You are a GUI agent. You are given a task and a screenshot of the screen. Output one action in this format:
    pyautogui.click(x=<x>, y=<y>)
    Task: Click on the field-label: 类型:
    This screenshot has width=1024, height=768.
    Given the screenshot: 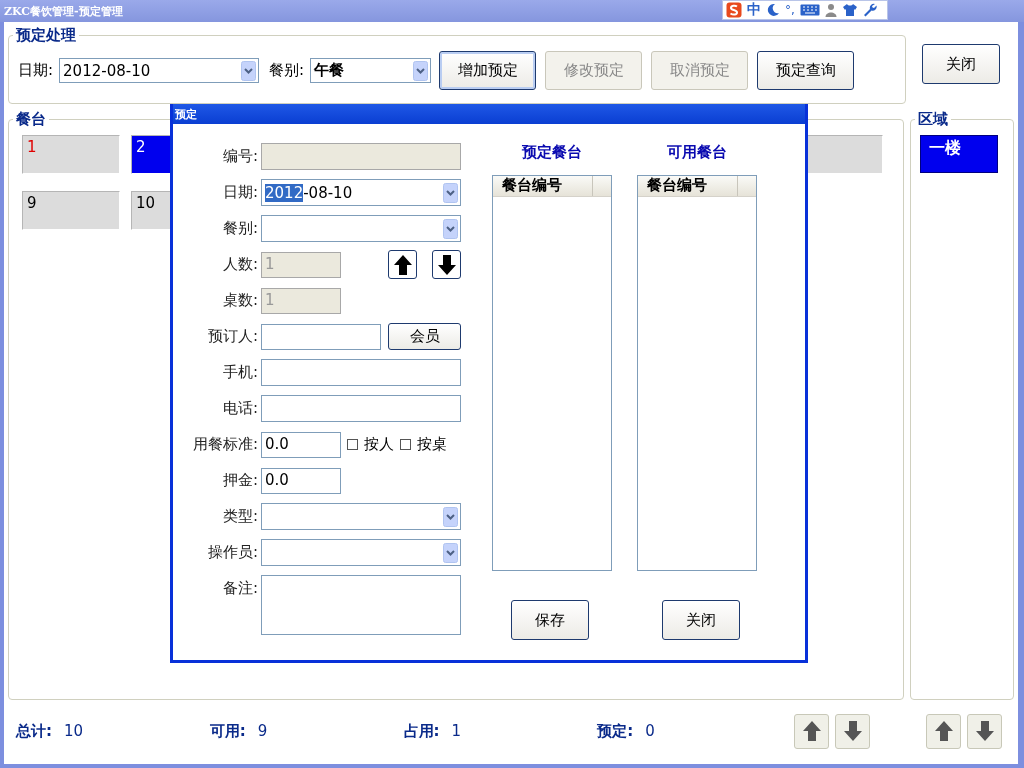 What is the action you would take?
    pyautogui.click(x=240, y=516)
    